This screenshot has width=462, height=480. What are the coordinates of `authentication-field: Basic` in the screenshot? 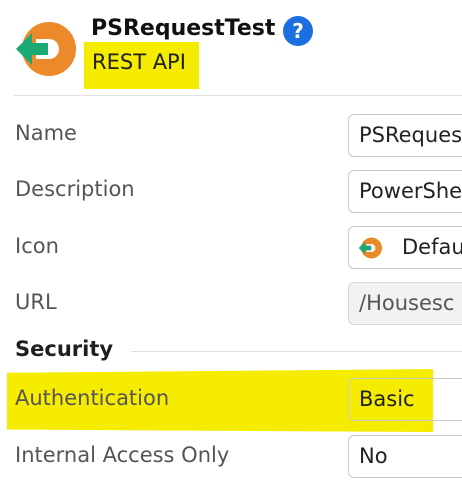 It's located at (405, 399).